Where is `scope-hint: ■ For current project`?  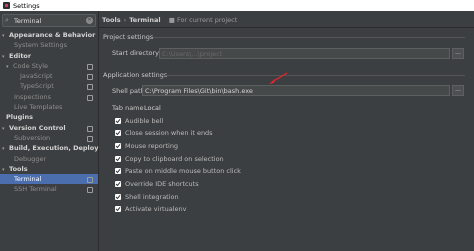 scope-hint: ■ For current project is located at coordinates (203, 20).